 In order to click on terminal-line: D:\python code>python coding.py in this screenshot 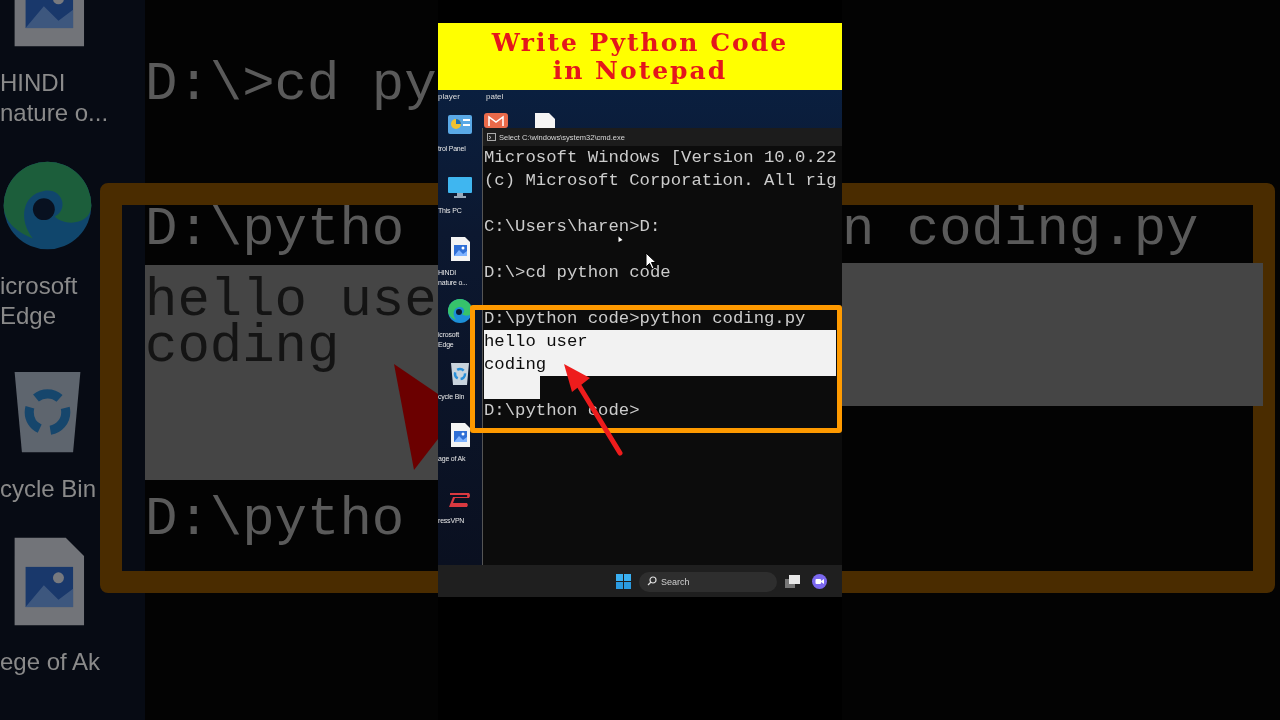, I will do `click(645, 319)`.